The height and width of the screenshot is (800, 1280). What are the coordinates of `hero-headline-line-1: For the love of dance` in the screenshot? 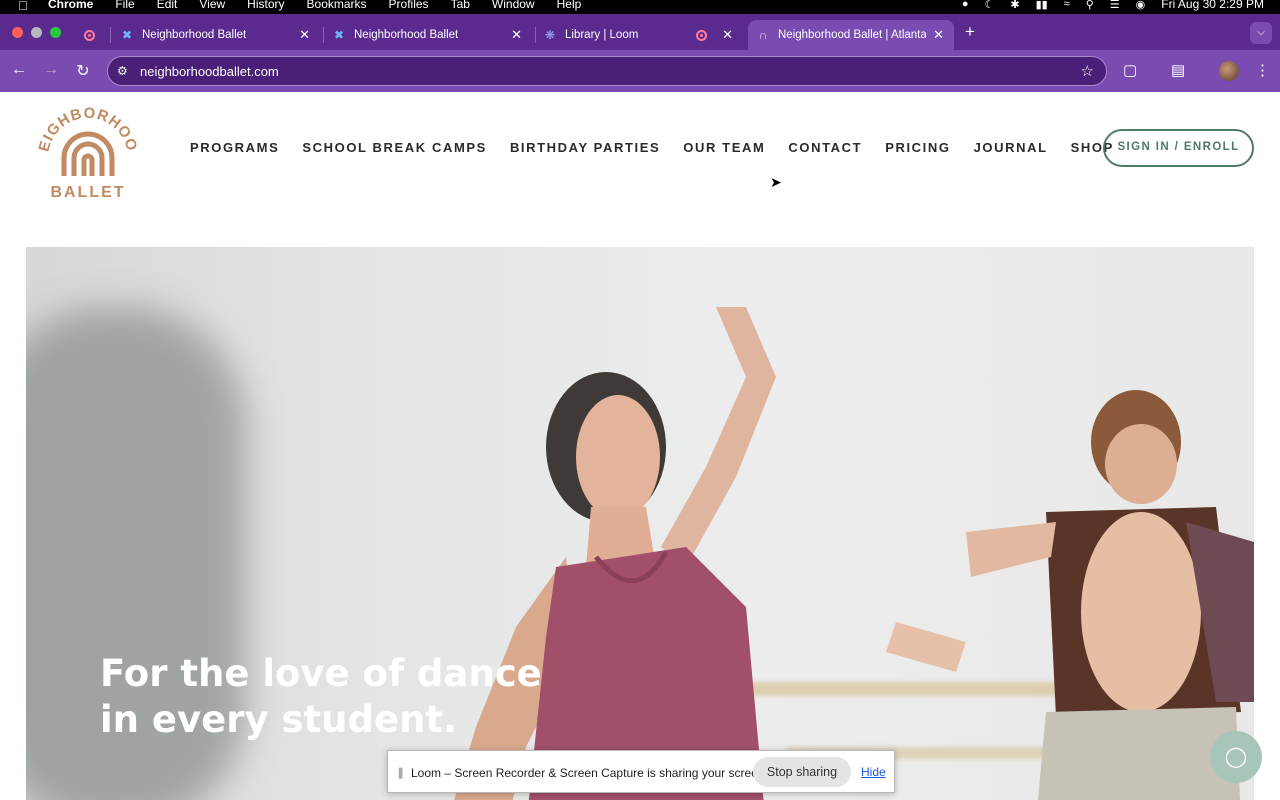 It's located at (321, 673).